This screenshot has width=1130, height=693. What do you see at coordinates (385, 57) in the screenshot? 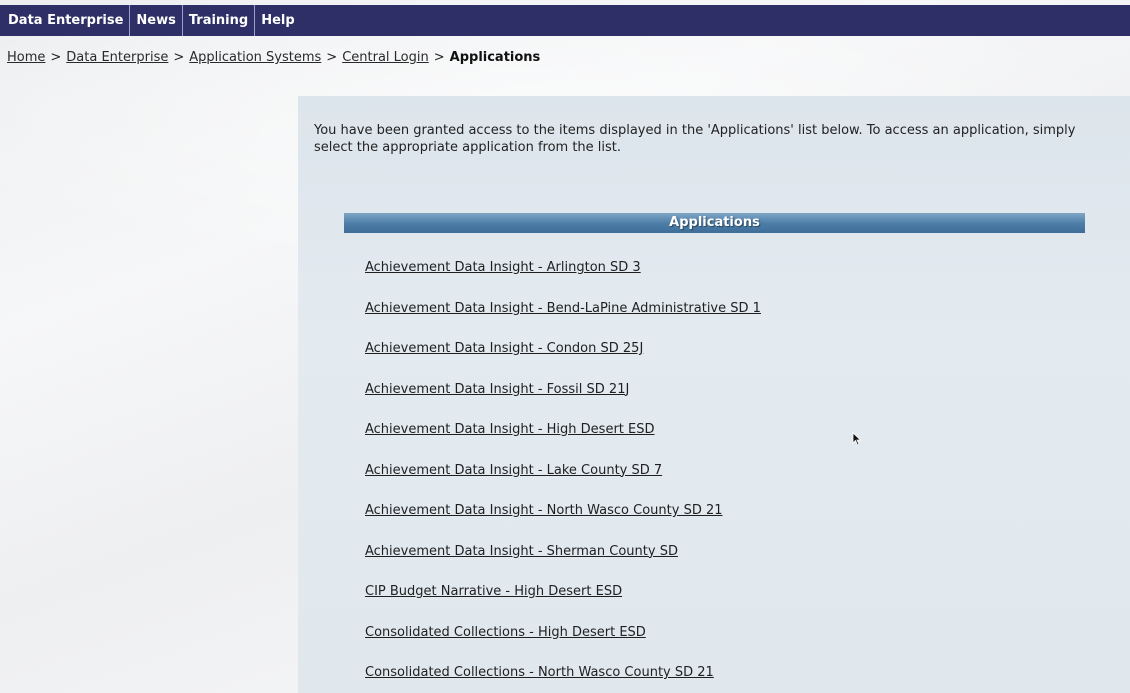
I see `breadcrumb-central-login: Central Login` at bounding box center [385, 57].